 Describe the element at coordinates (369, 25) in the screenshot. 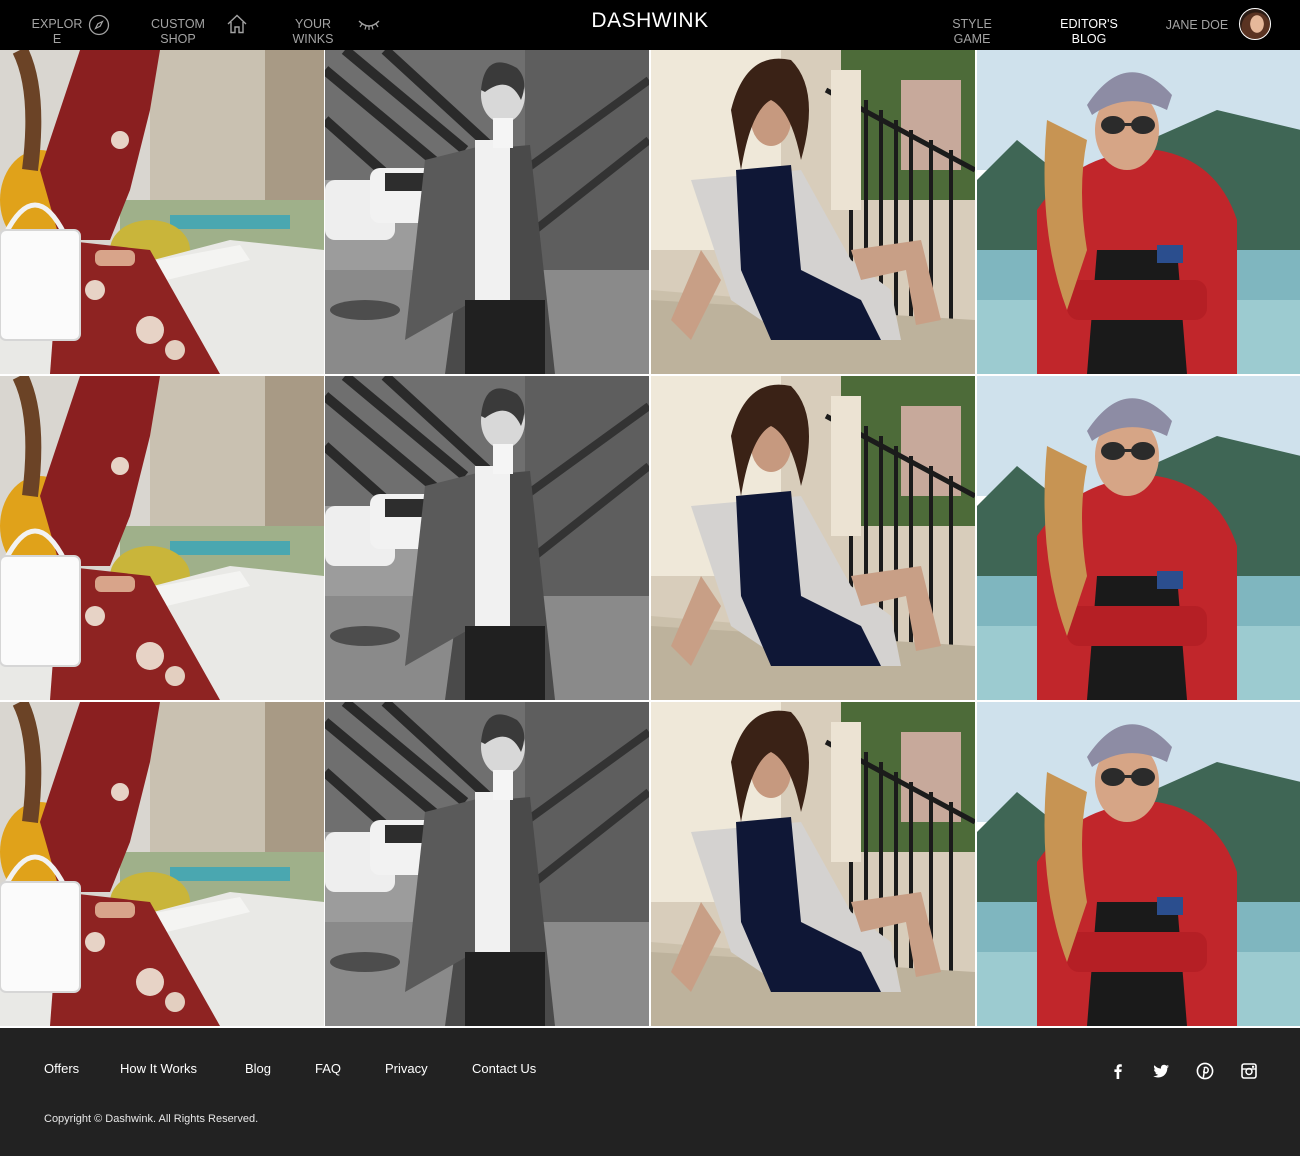

I see `eye-wink-icon` at that location.